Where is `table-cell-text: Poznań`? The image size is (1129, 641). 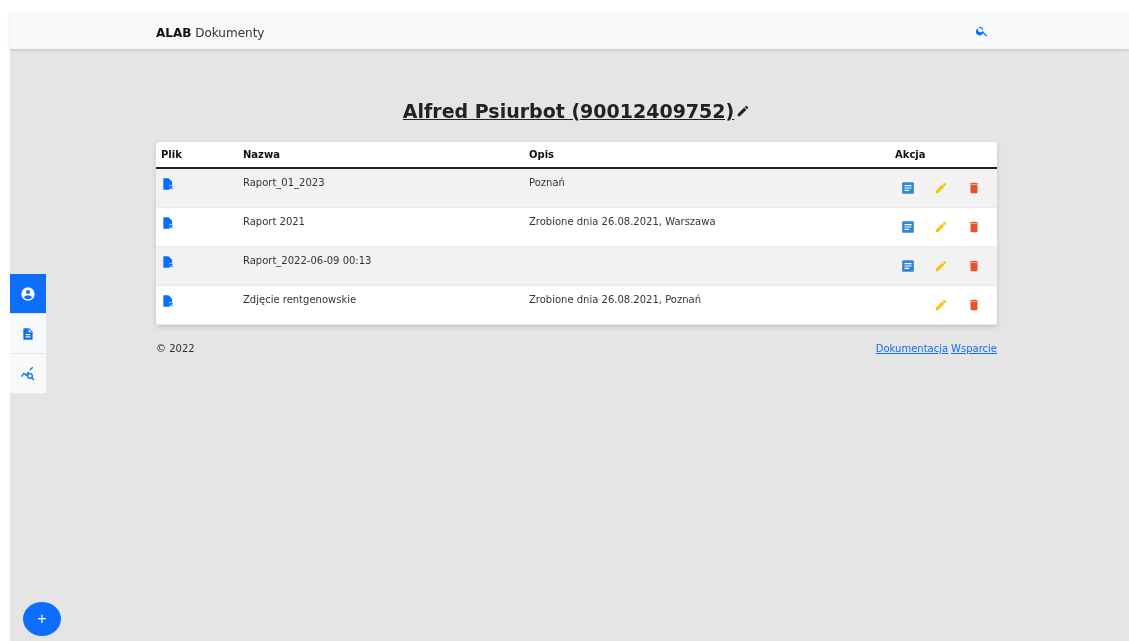
table-cell-text: Poznań is located at coordinates (547, 182).